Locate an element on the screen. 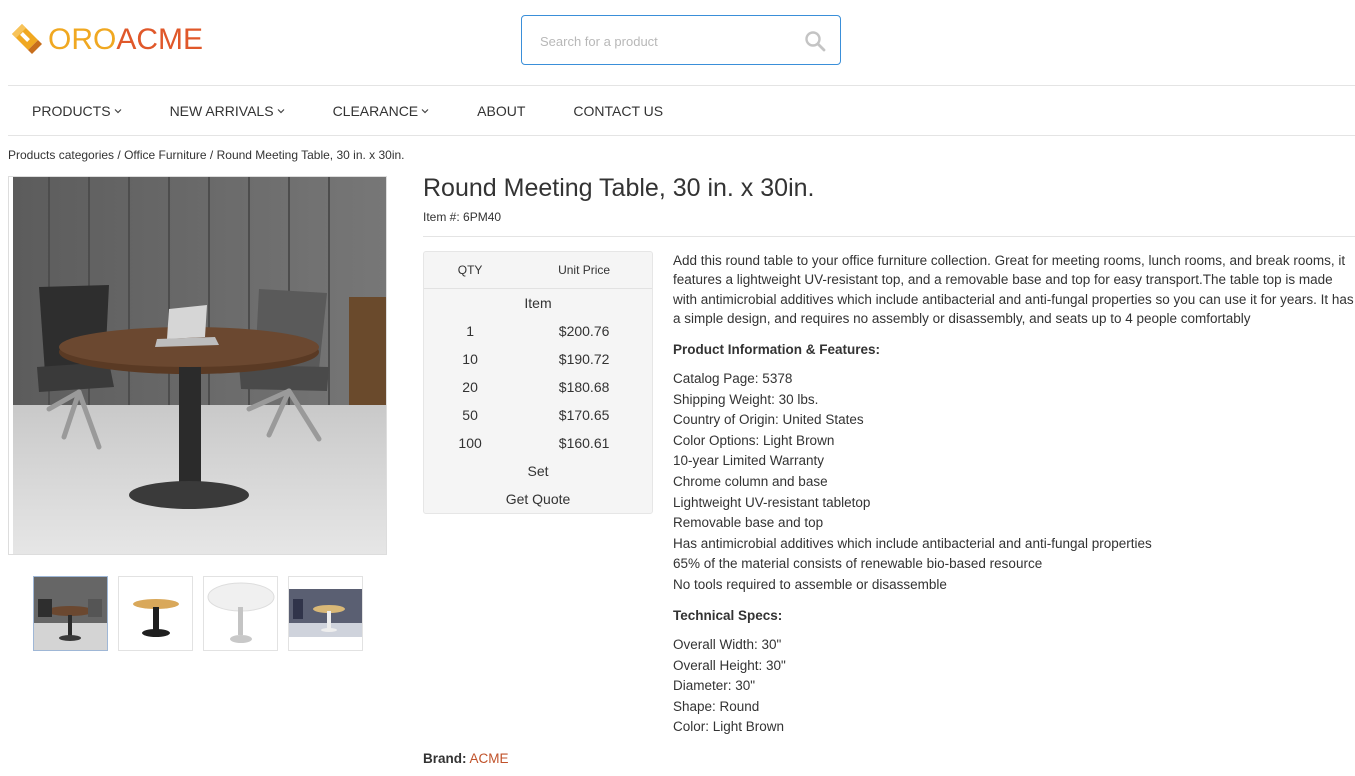  feature-item: Chrome column and base is located at coordinates (750, 481).